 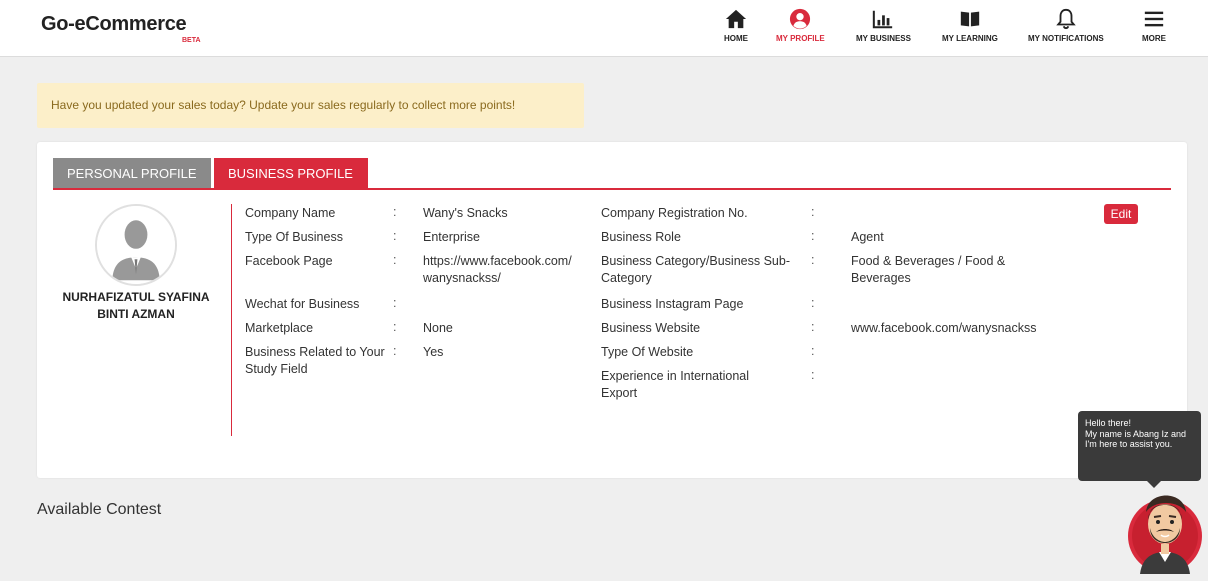 What do you see at coordinates (736, 19) in the screenshot?
I see `home-icon` at bounding box center [736, 19].